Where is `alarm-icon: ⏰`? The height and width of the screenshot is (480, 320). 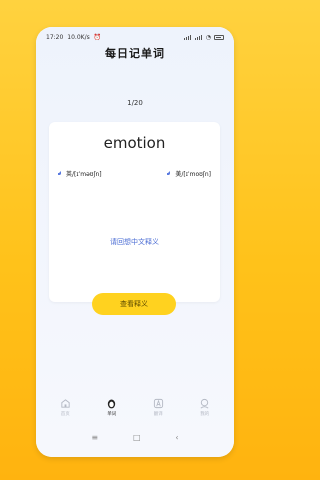 alarm-icon: ⏰ is located at coordinates (97, 37).